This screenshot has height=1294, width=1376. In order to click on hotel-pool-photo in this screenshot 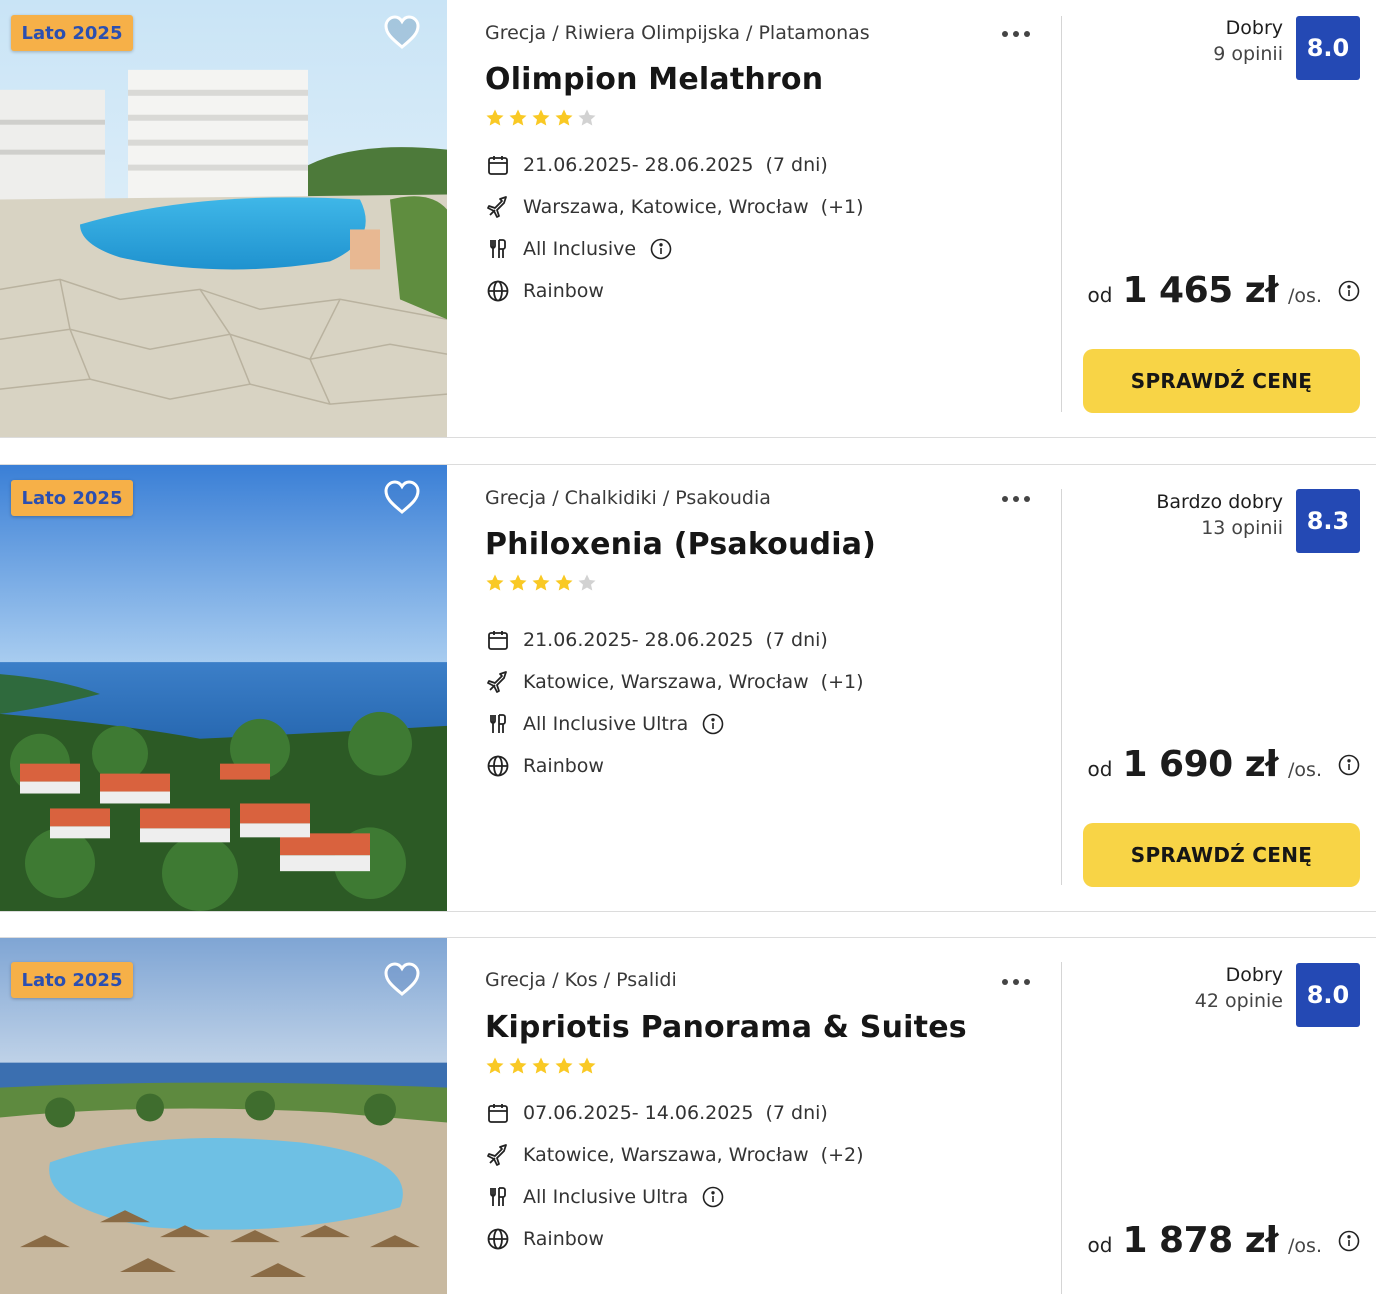, I will do `click(223, 218)`.